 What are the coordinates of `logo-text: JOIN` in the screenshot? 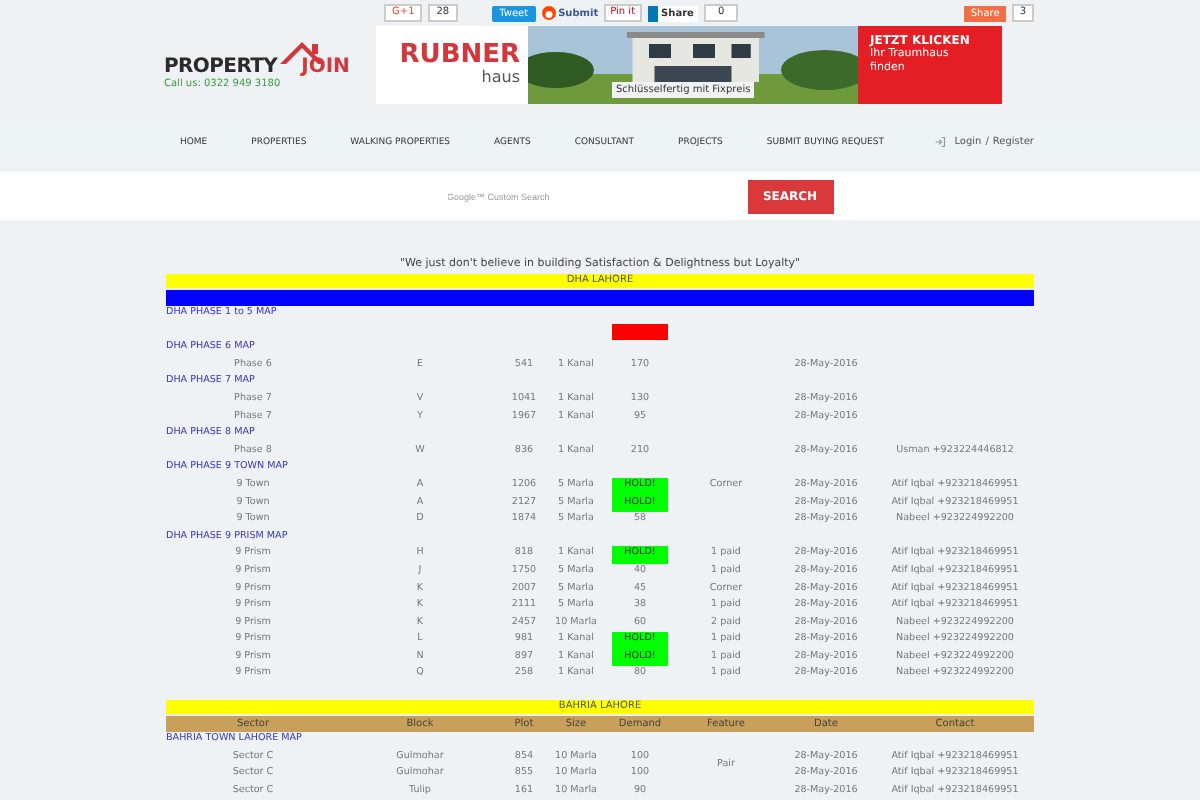 It's located at (325, 66).